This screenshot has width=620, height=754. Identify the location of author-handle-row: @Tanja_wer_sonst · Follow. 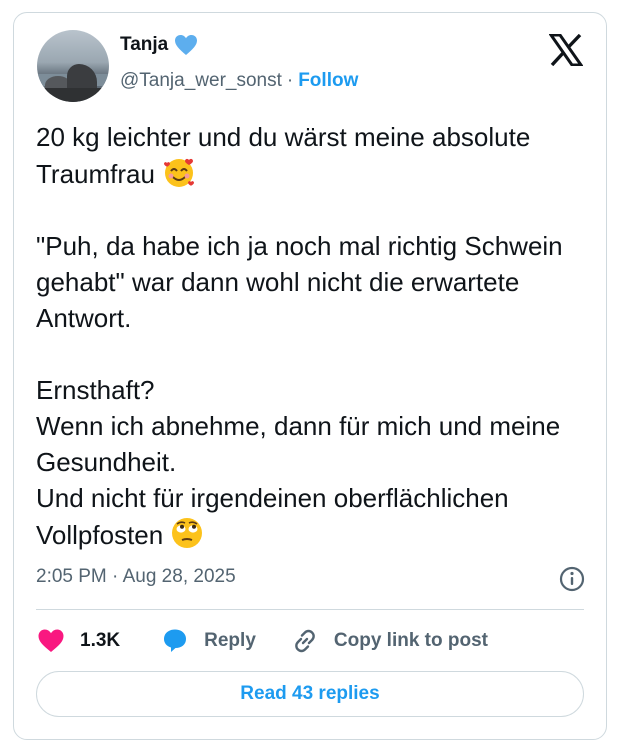
(239, 81).